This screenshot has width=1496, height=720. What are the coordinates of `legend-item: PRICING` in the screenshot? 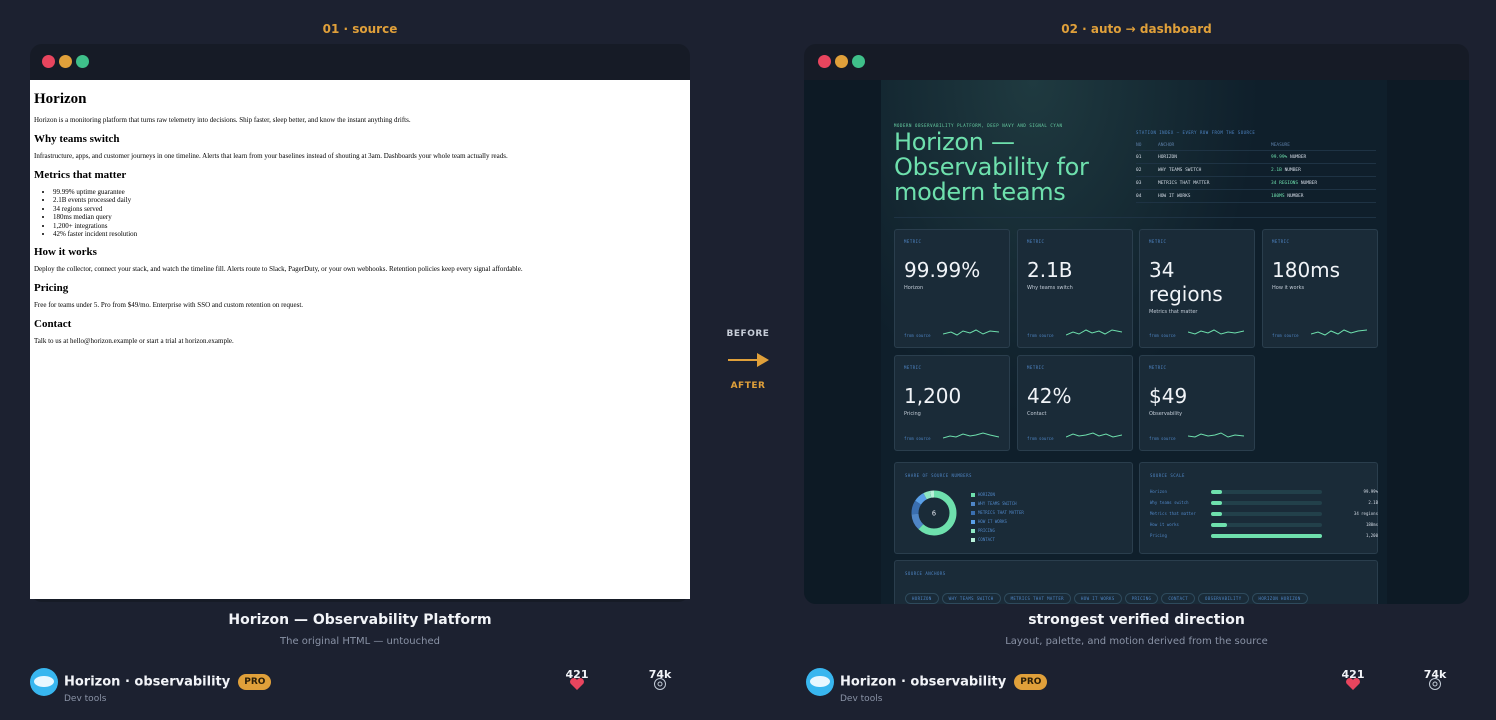 It's located at (997, 530).